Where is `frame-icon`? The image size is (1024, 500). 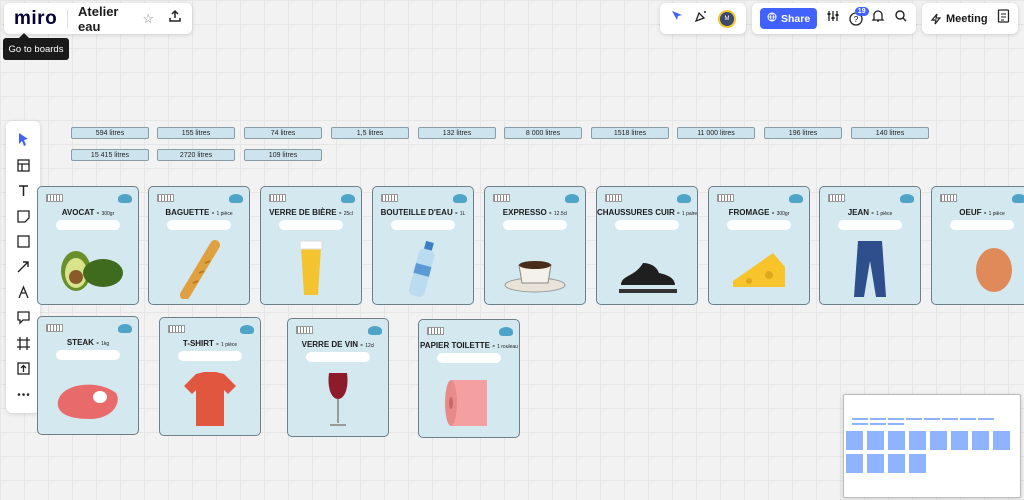
frame-icon is located at coordinates (23, 343).